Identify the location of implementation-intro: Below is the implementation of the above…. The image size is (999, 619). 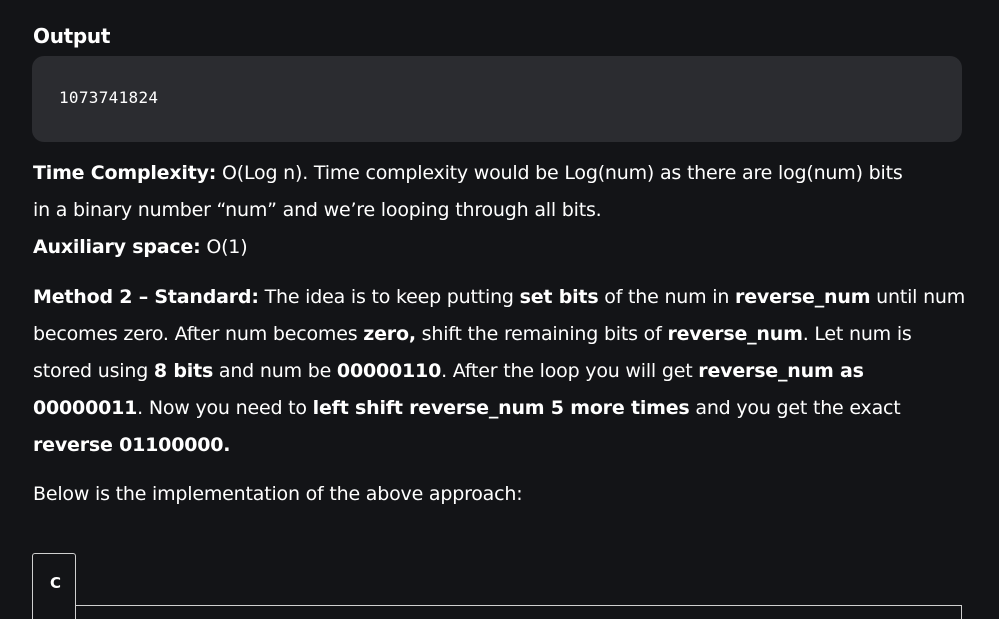
(278, 494).